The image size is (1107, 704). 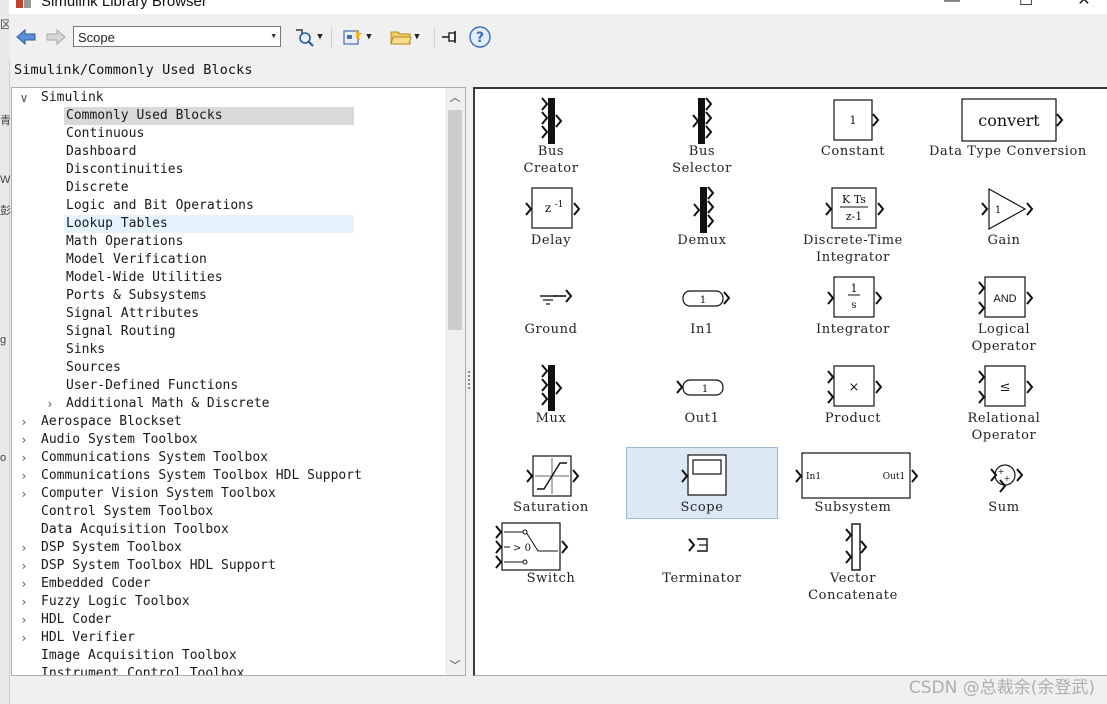 What do you see at coordinates (702, 554) in the screenshot?
I see `terminator-block: Terminator` at bounding box center [702, 554].